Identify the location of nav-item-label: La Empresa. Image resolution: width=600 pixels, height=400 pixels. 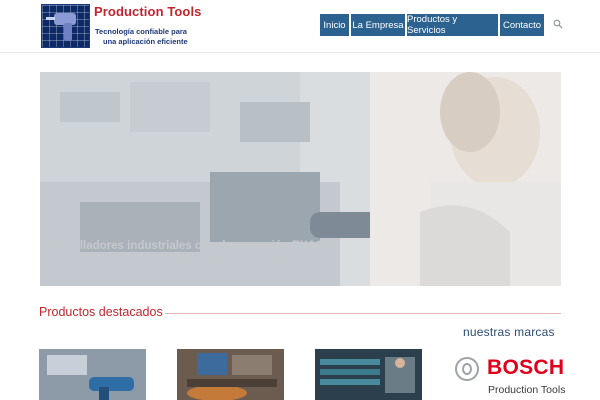
(378, 25).